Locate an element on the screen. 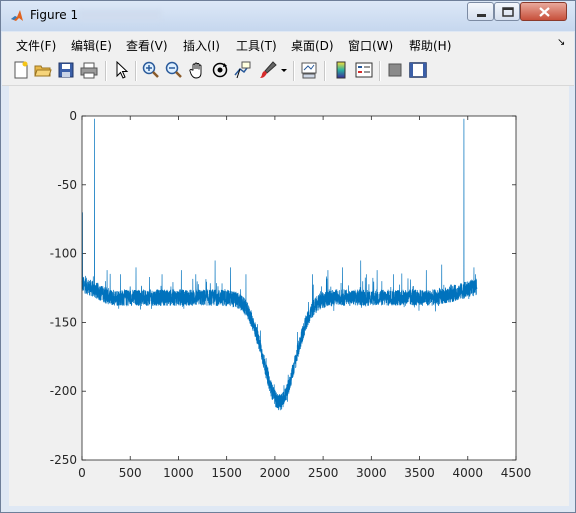 This screenshot has height=513, width=576. menu-dock-arrow-icon: ↘ is located at coordinates (561, 42).